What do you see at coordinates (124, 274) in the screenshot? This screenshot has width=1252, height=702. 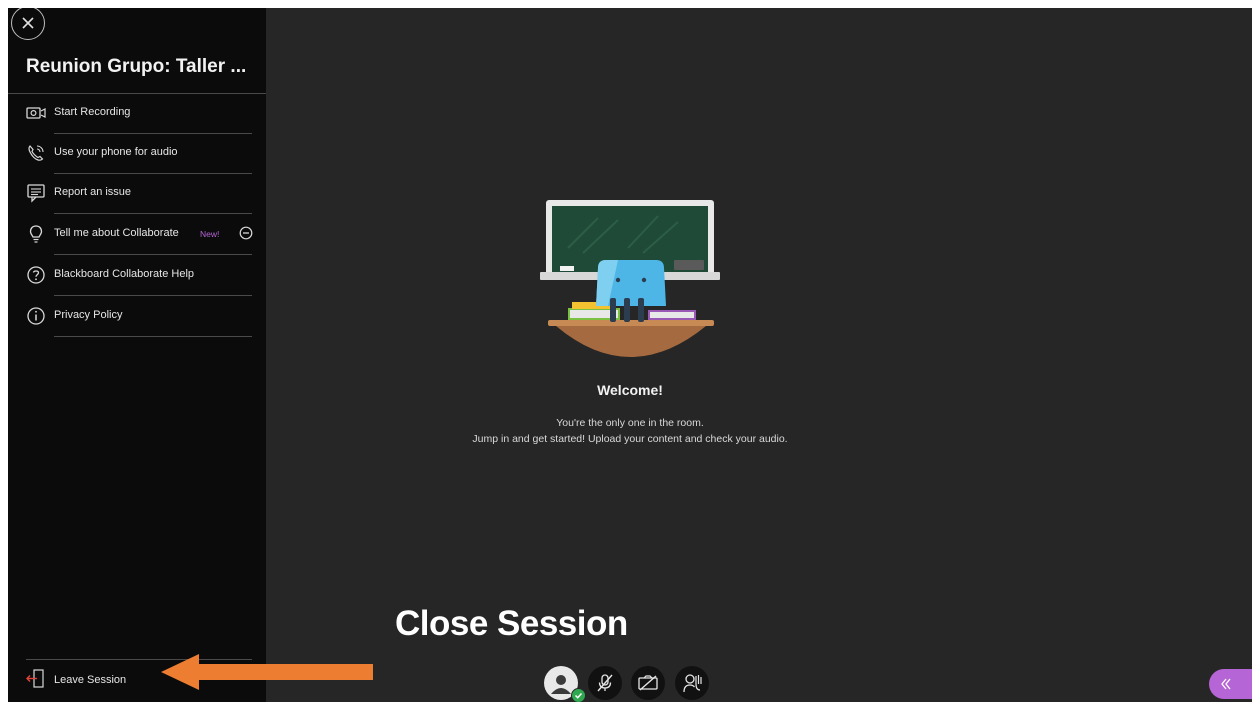 I see `menu-item-label: Blackboard Collaborate Help` at bounding box center [124, 274].